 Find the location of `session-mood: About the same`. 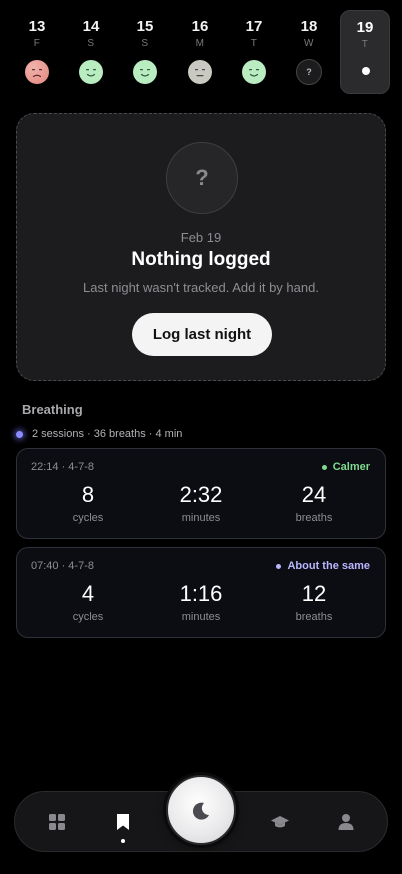

session-mood: About the same is located at coordinates (323, 566).